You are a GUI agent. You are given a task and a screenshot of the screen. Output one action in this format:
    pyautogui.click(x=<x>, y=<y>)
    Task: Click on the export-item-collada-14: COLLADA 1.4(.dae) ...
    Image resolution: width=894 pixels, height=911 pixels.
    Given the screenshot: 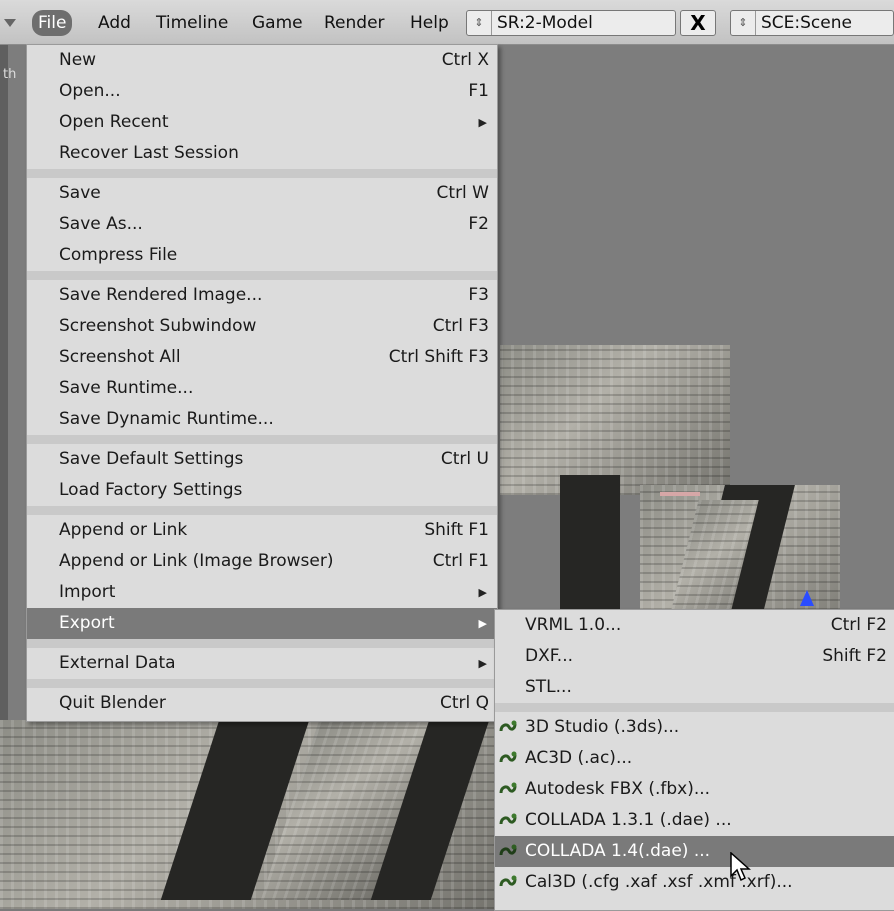 What is the action you would take?
    pyautogui.click(x=694, y=851)
    